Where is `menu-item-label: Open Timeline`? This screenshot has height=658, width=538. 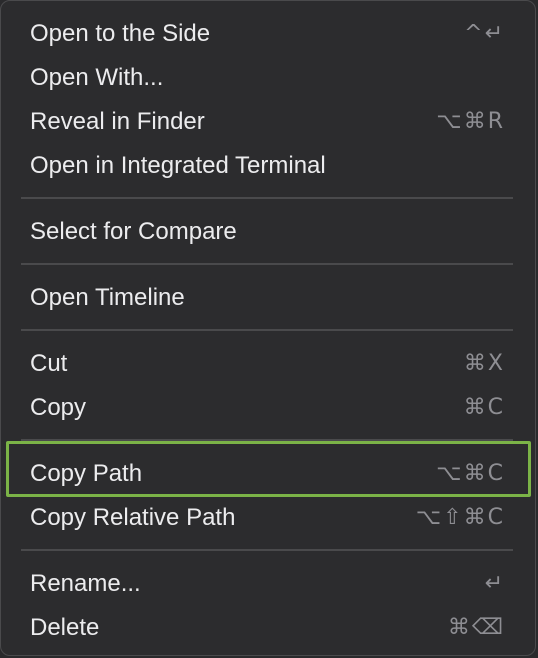 menu-item-label: Open Timeline is located at coordinates (107, 297).